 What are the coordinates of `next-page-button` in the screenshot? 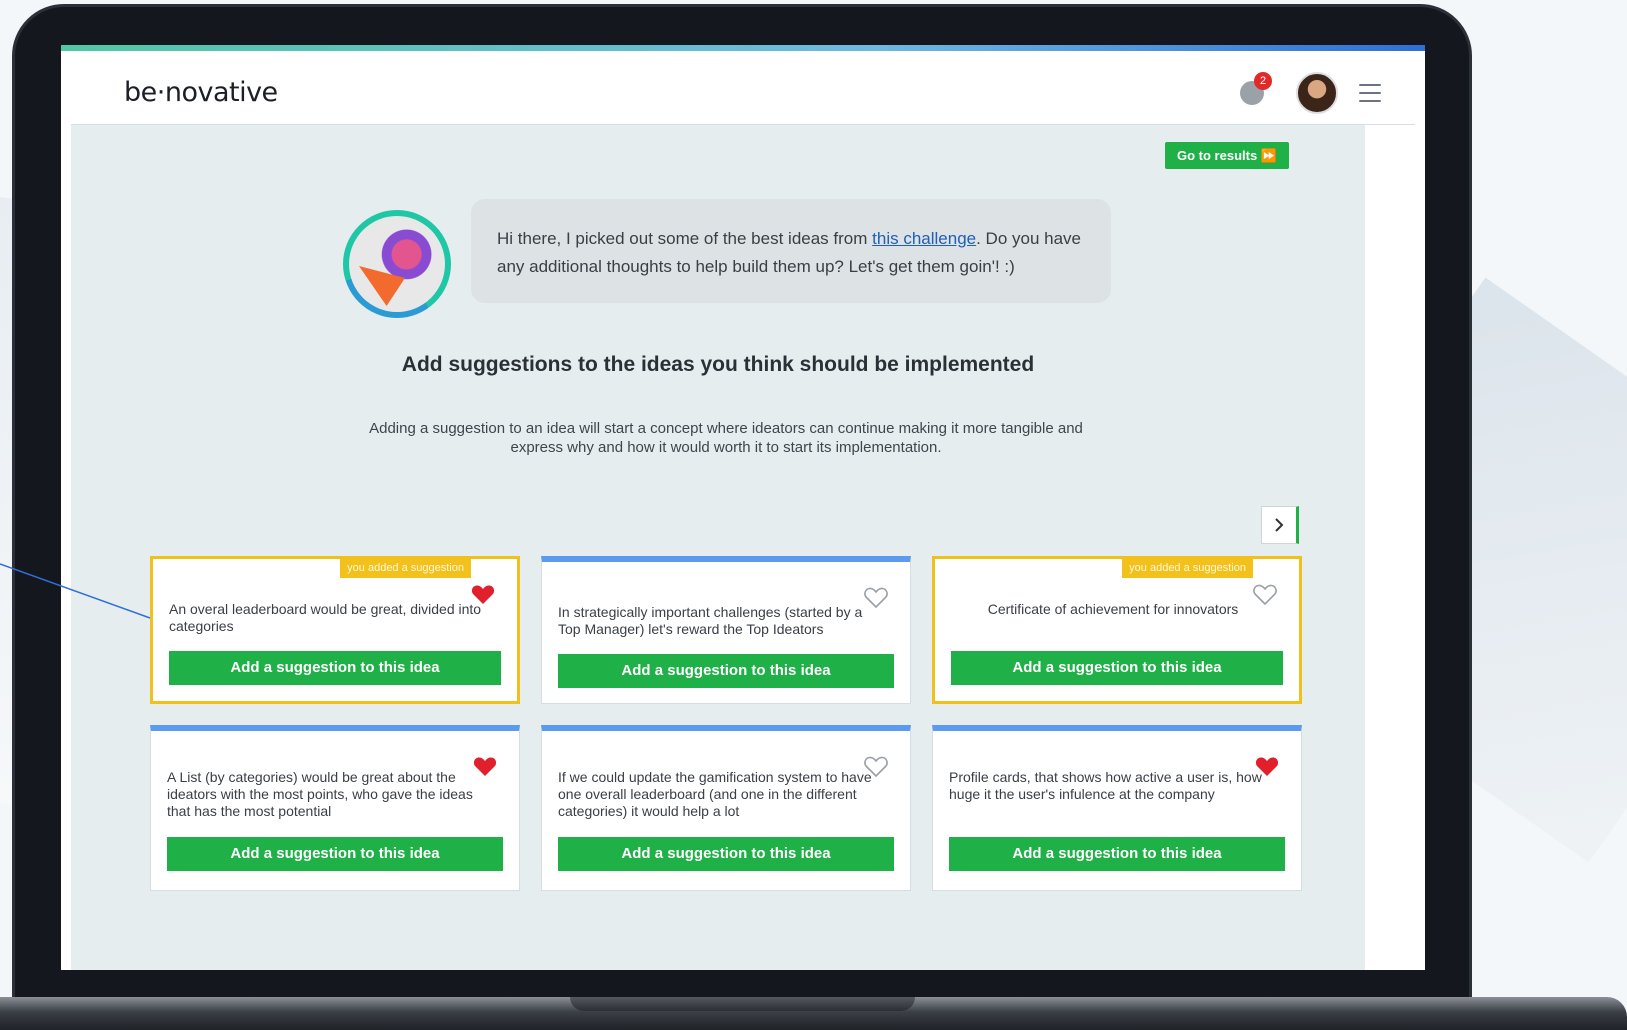 It's located at (1280, 525).